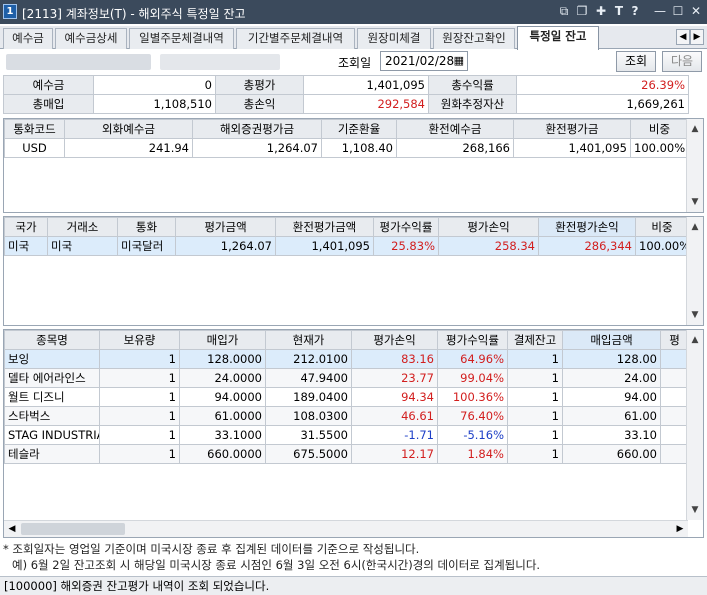  I want to click on font-icon: T, so click(619, 11).